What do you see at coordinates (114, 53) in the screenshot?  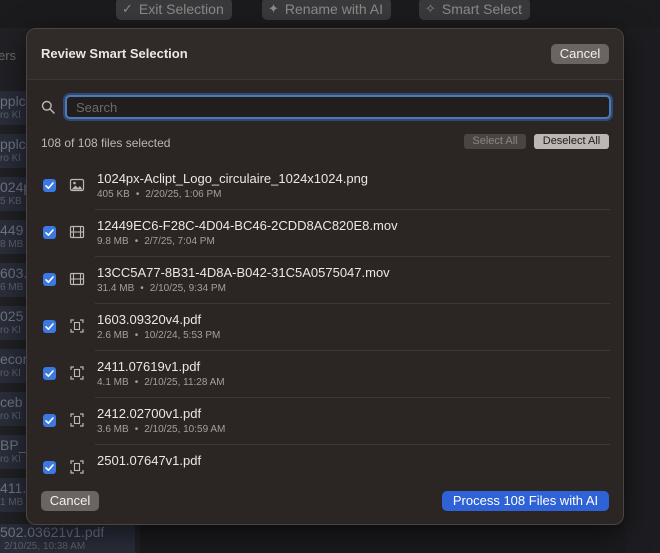 I see `dialog-title: Review Smart Selection` at bounding box center [114, 53].